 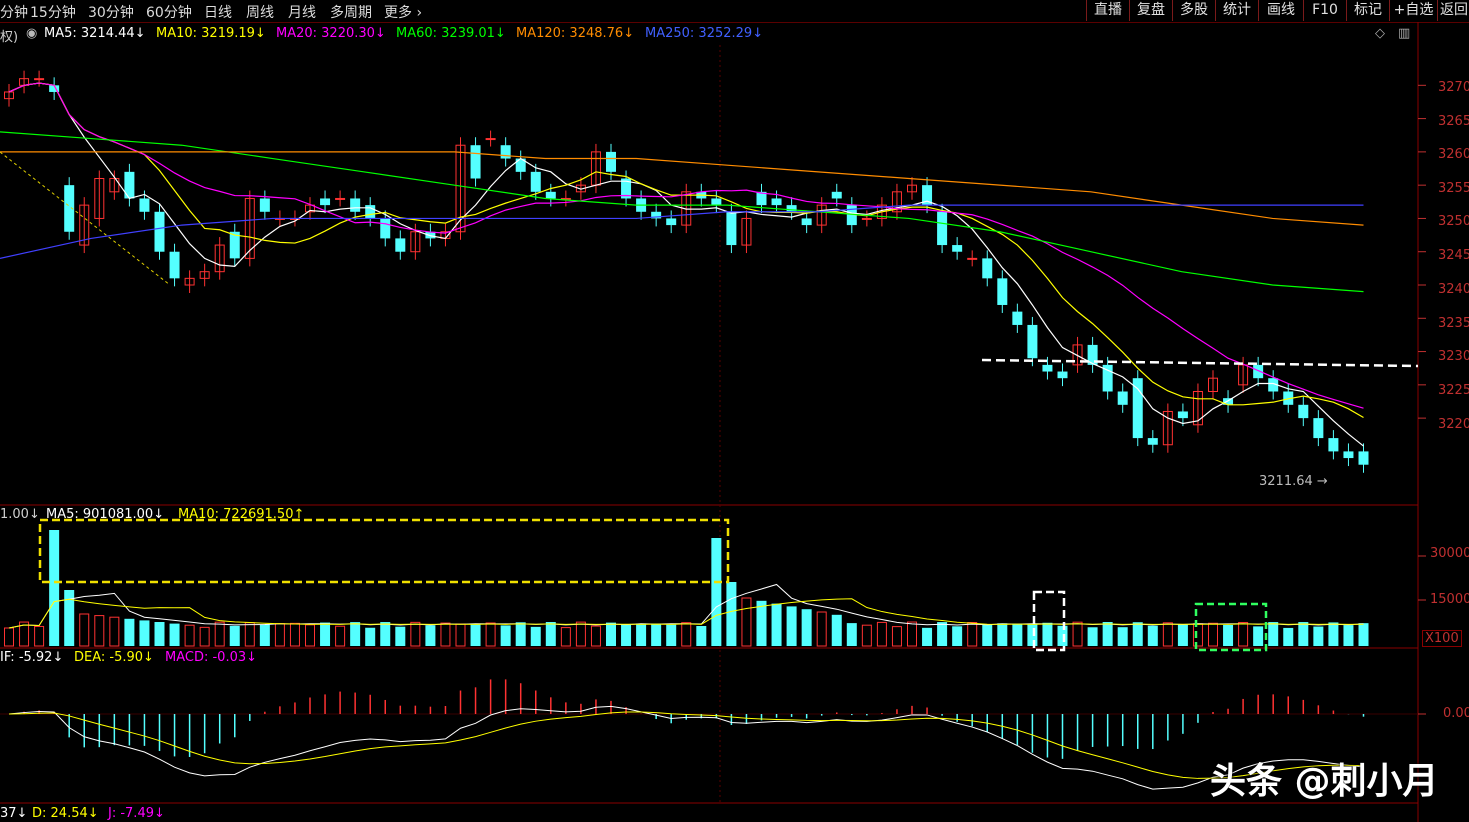 What do you see at coordinates (1453, 221) in the screenshot?
I see `y-tick-3250: 3250` at bounding box center [1453, 221].